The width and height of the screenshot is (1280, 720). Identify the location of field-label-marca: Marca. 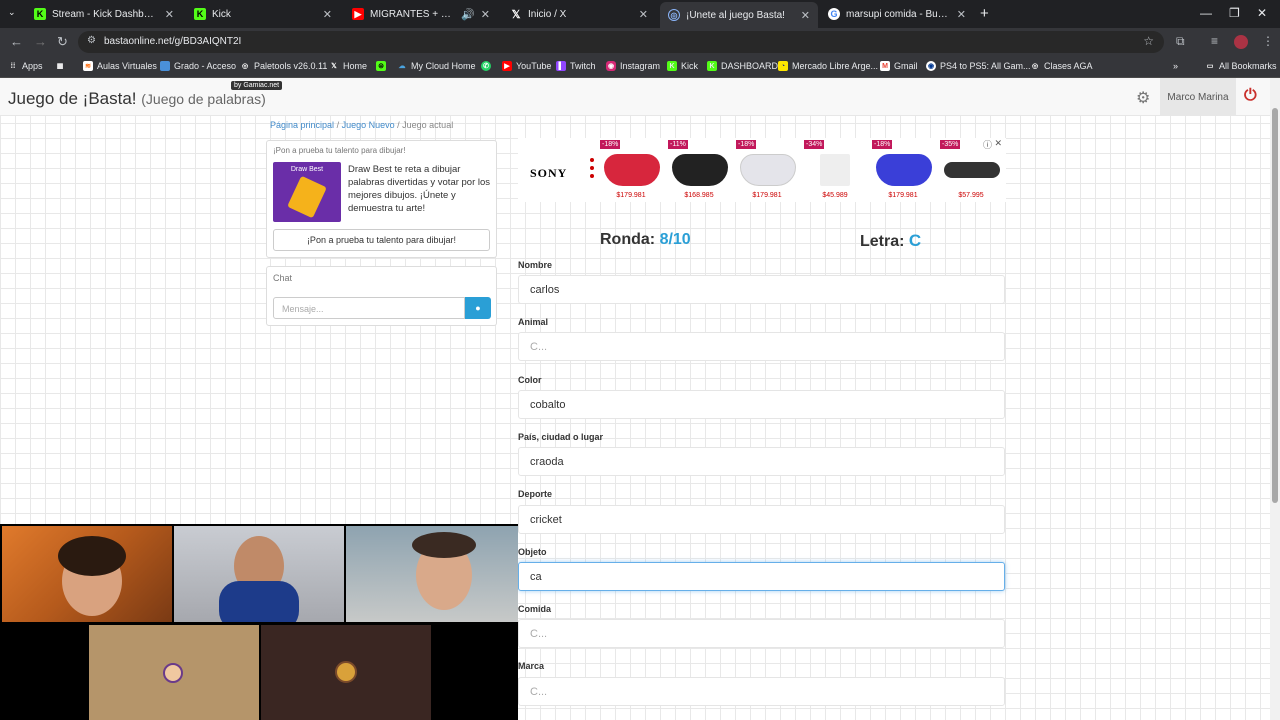
(531, 666).